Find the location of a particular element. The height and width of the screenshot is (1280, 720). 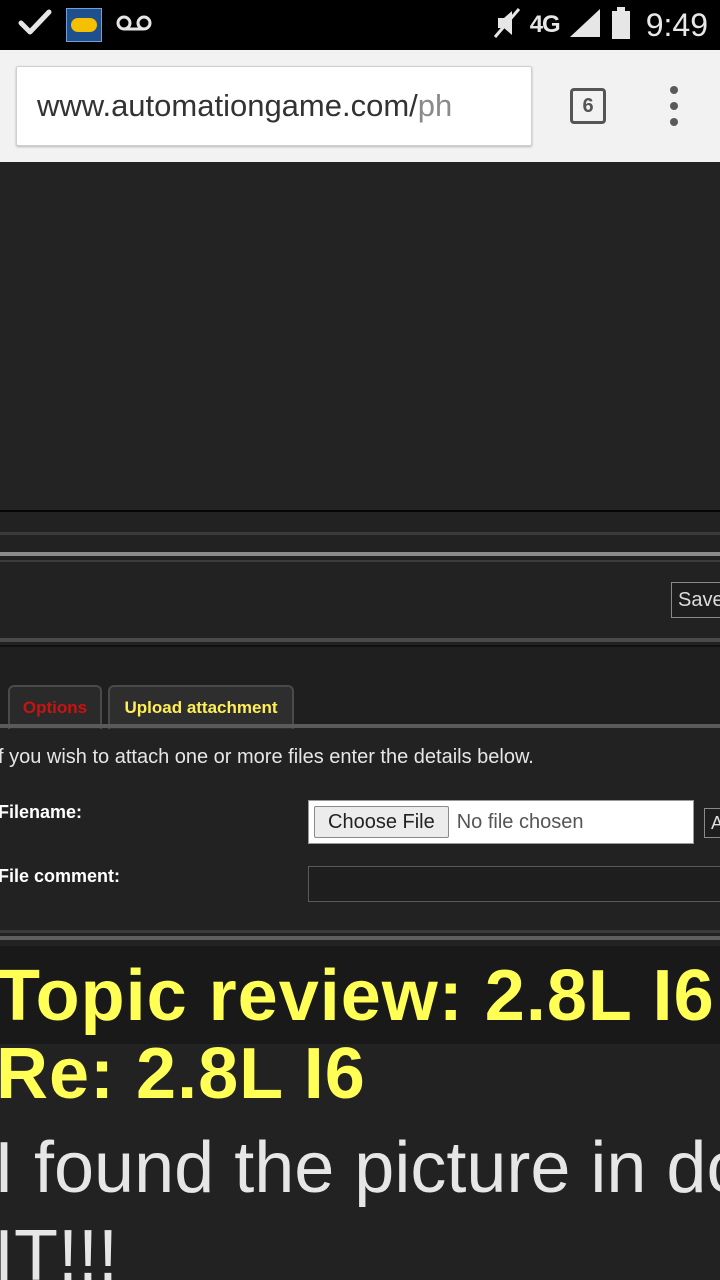

post-subject: Re: 2.8L I6 is located at coordinates (183, 1074).